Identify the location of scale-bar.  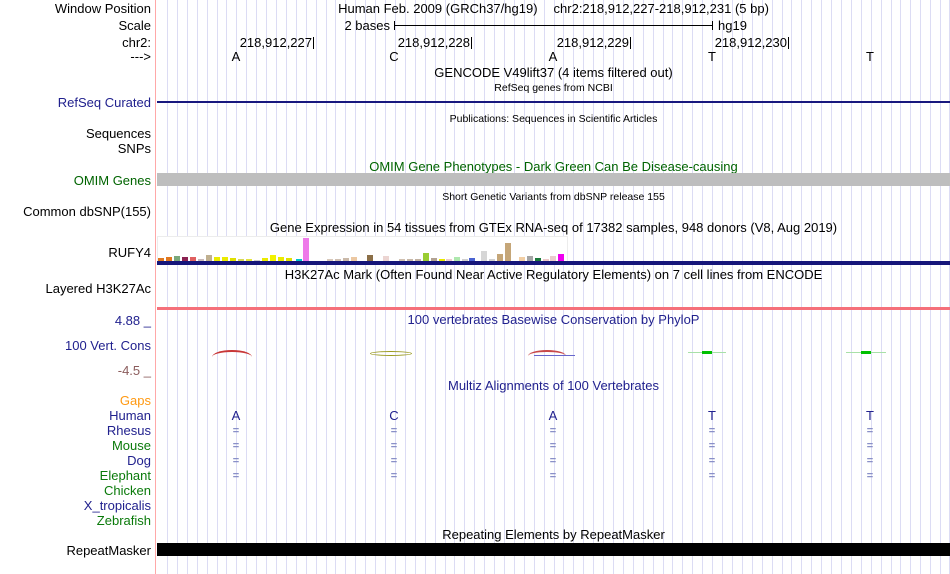
(553, 25).